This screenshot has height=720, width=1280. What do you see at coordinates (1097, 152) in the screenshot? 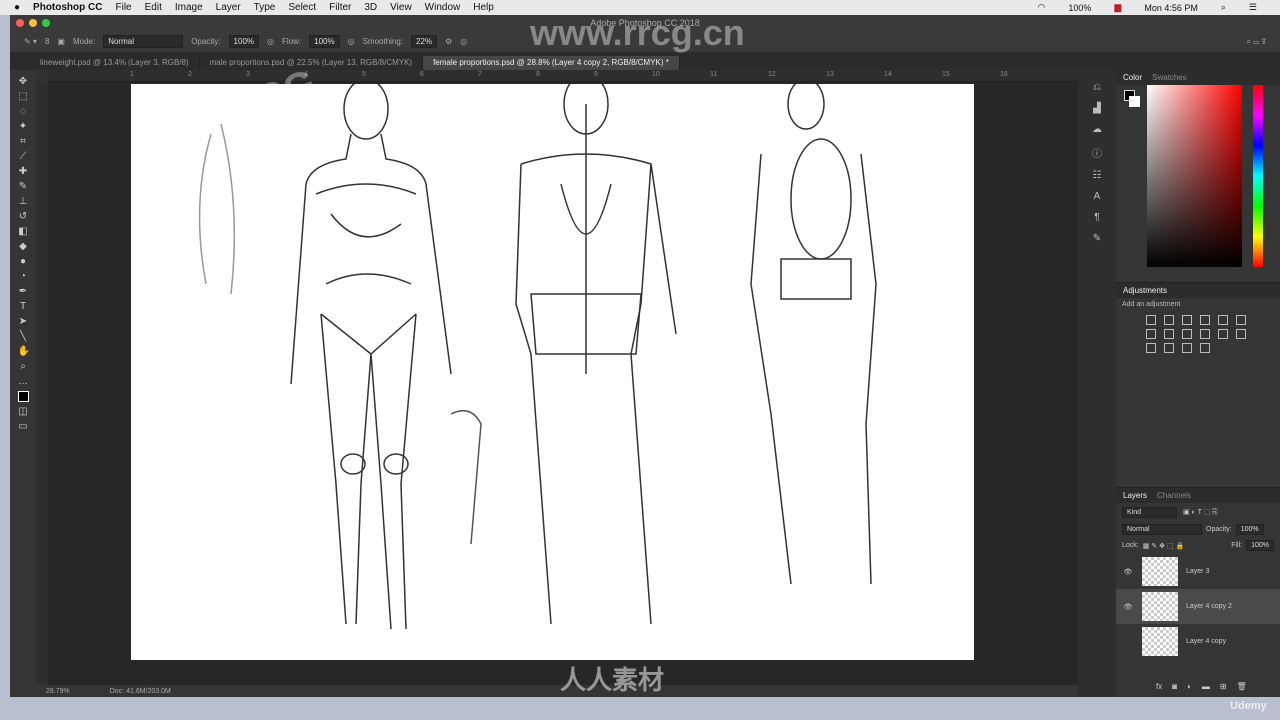
I see `info-icon: ⓘ` at bounding box center [1097, 152].